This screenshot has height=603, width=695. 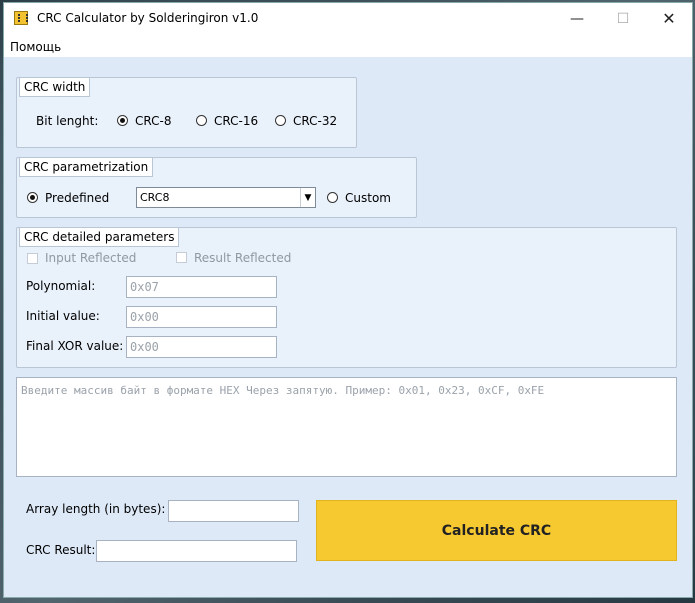 What do you see at coordinates (155, 197) in the screenshot?
I see `predefined-select-value: CRC8` at bounding box center [155, 197].